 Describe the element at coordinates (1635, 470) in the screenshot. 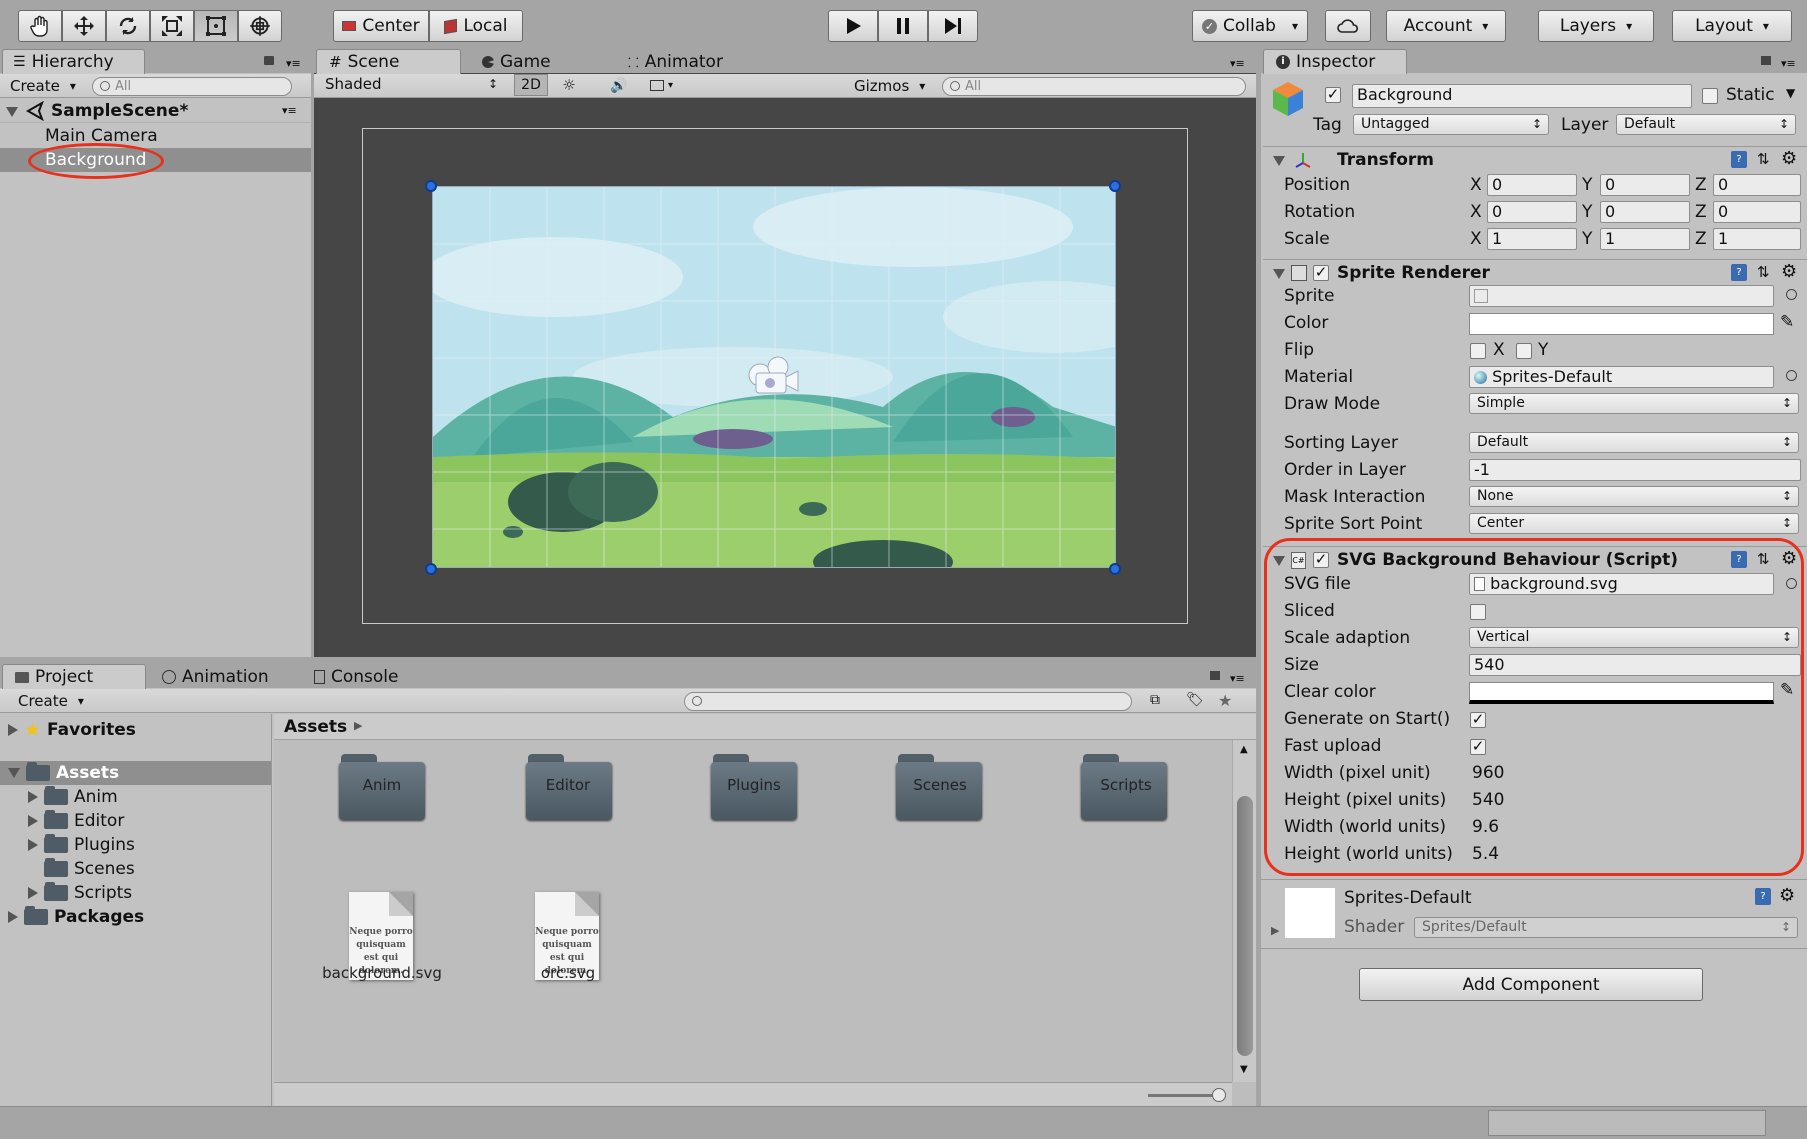

I see `order-in-layer-field: -1` at that location.